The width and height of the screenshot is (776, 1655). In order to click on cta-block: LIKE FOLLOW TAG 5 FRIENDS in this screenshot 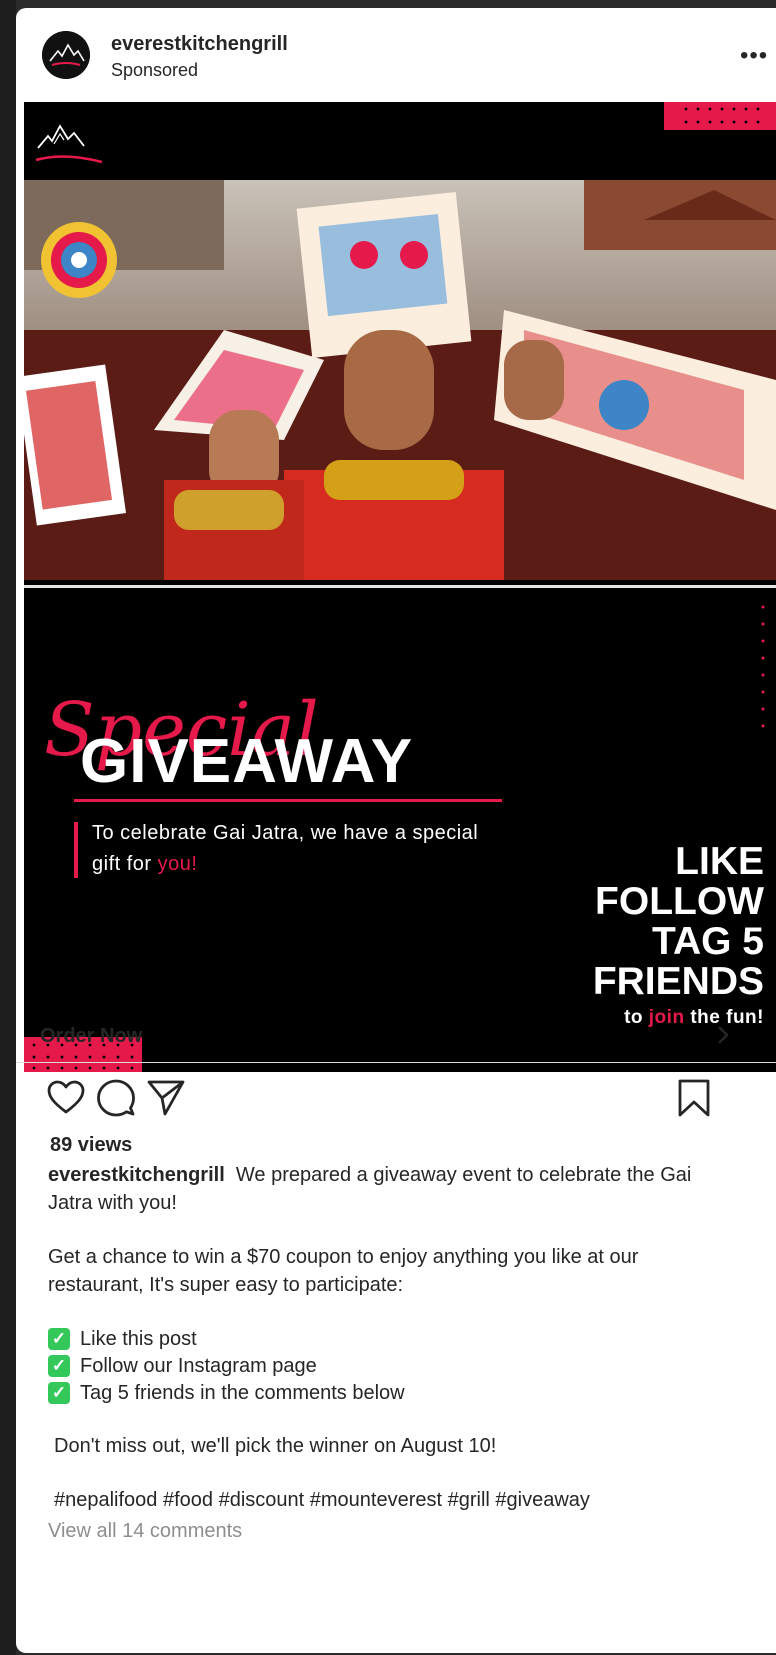, I will do `click(678, 922)`.